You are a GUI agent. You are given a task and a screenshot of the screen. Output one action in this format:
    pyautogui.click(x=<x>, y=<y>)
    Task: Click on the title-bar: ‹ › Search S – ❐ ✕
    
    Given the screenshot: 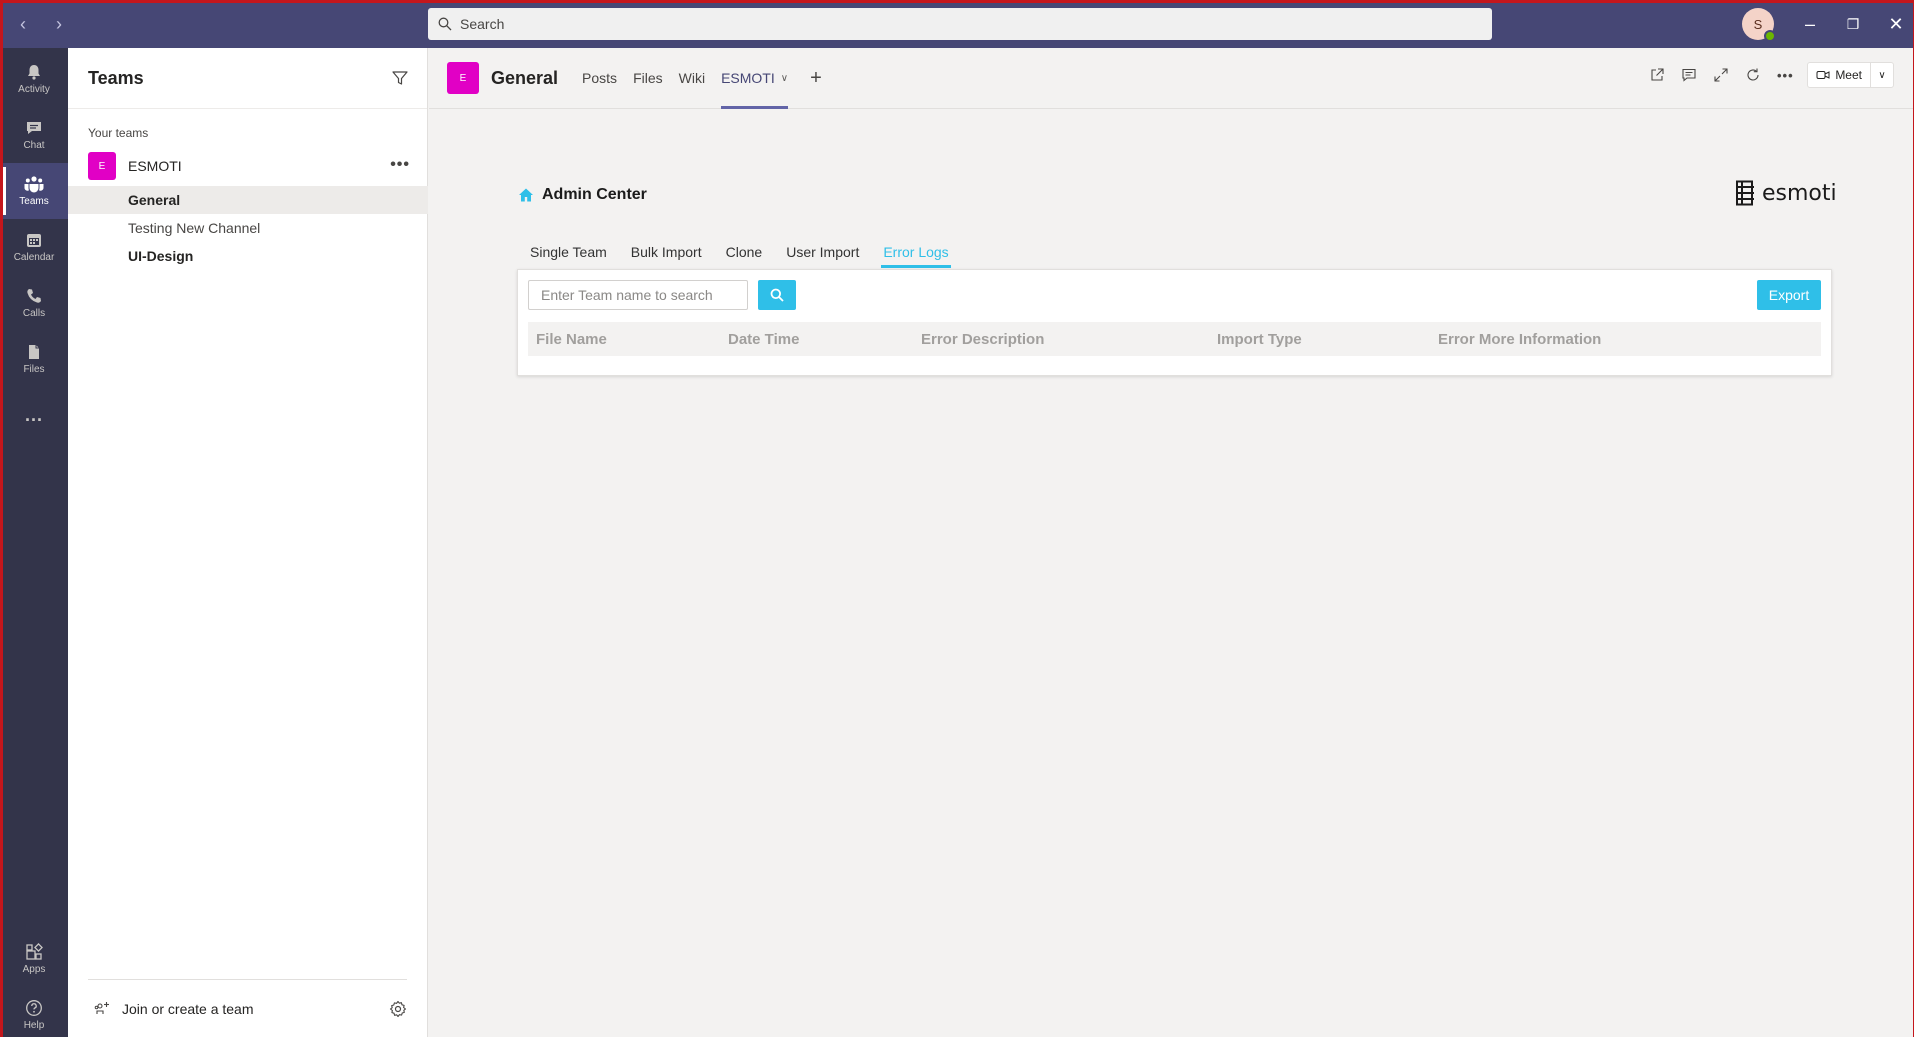 What is the action you would take?
    pyautogui.click(x=957, y=24)
    